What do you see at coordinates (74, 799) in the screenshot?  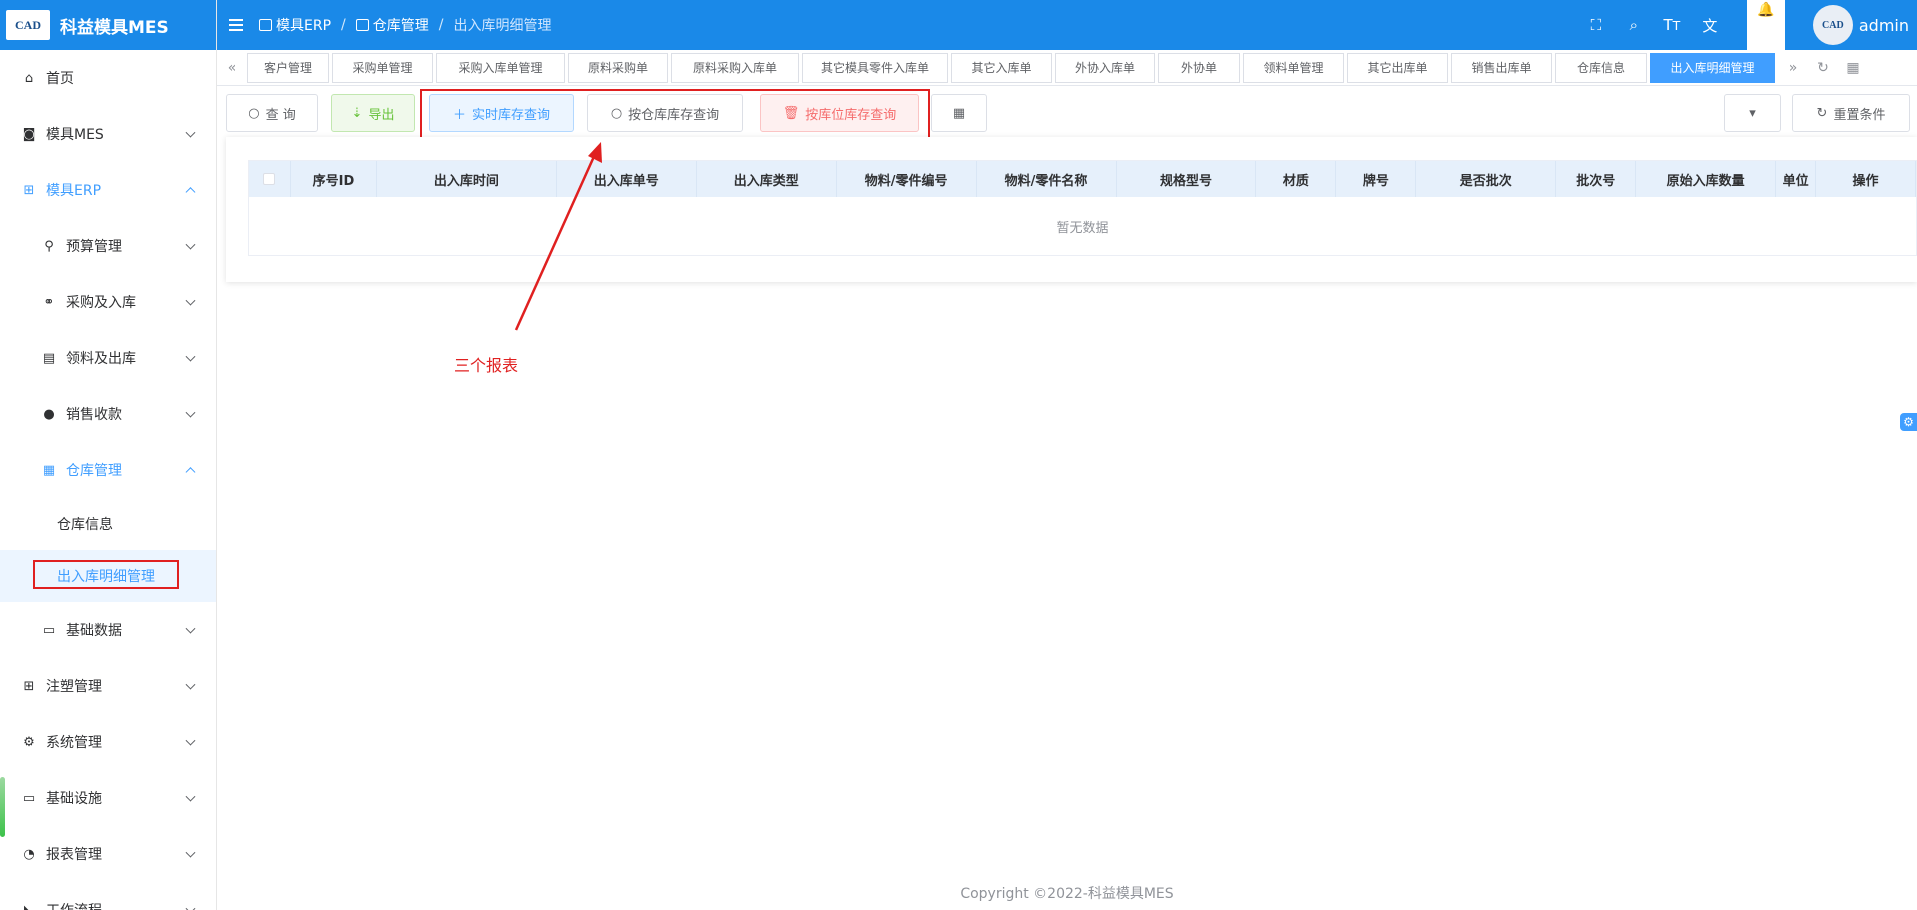 I see `sidebar-item-label: 基础设施` at bounding box center [74, 799].